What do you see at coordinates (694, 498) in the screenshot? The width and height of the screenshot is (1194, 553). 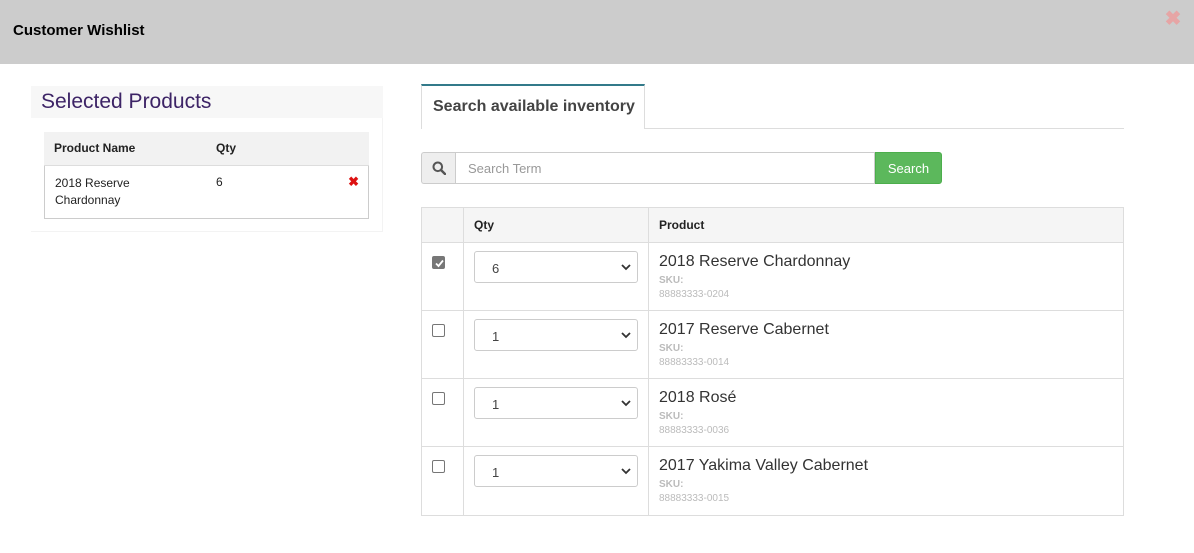 I see `sku-value: 88883333-0015` at bounding box center [694, 498].